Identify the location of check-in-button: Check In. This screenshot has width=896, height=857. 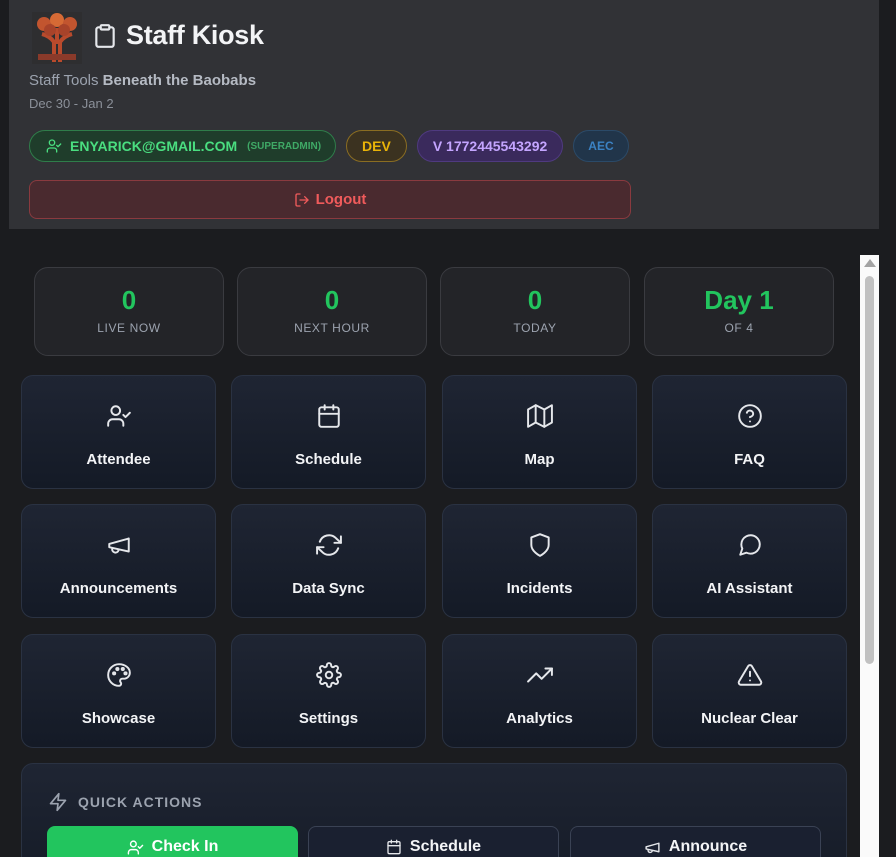
(172, 841).